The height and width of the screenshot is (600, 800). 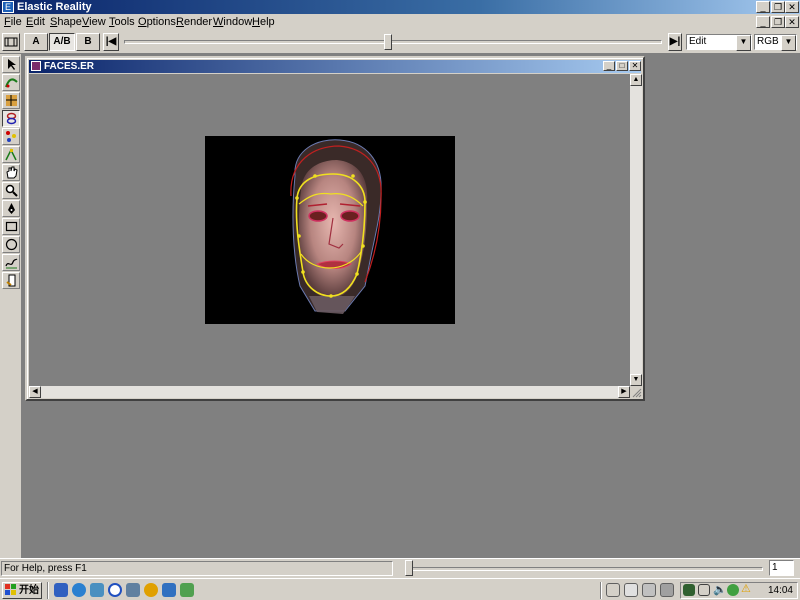 What do you see at coordinates (335, 66) in the screenshot?
I see `document-title-bar: FACES.ER _ □ ✕` at bounding box center [335, 66].